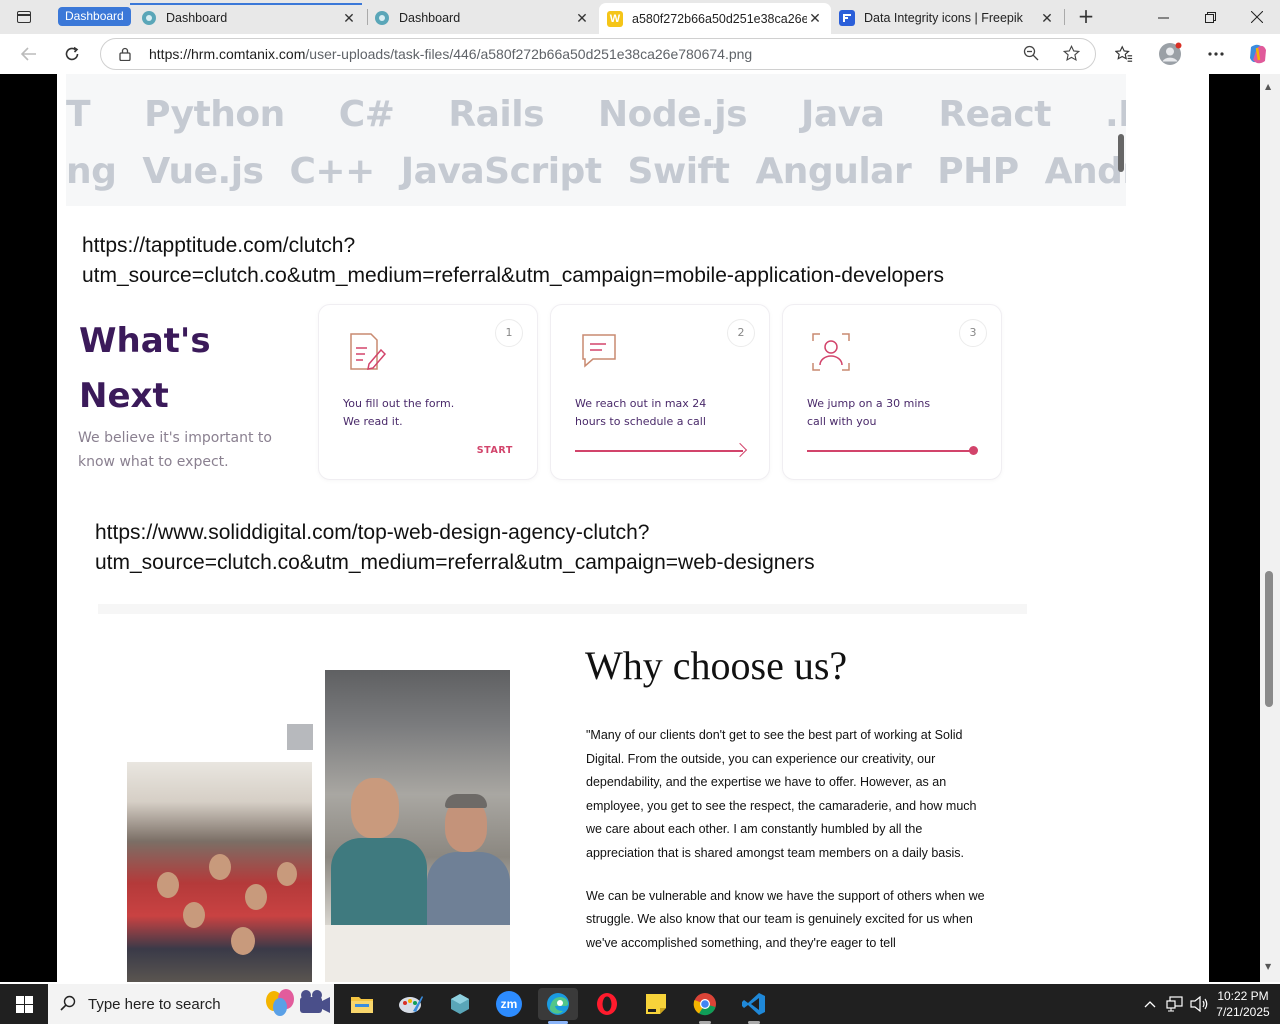 This screenshot has height=1024, width=1280. Describe the element at coordinates (892, 392) in the screenshot. I see `step-card-3: 3 We jump on a 30 mins call with you` at that location.